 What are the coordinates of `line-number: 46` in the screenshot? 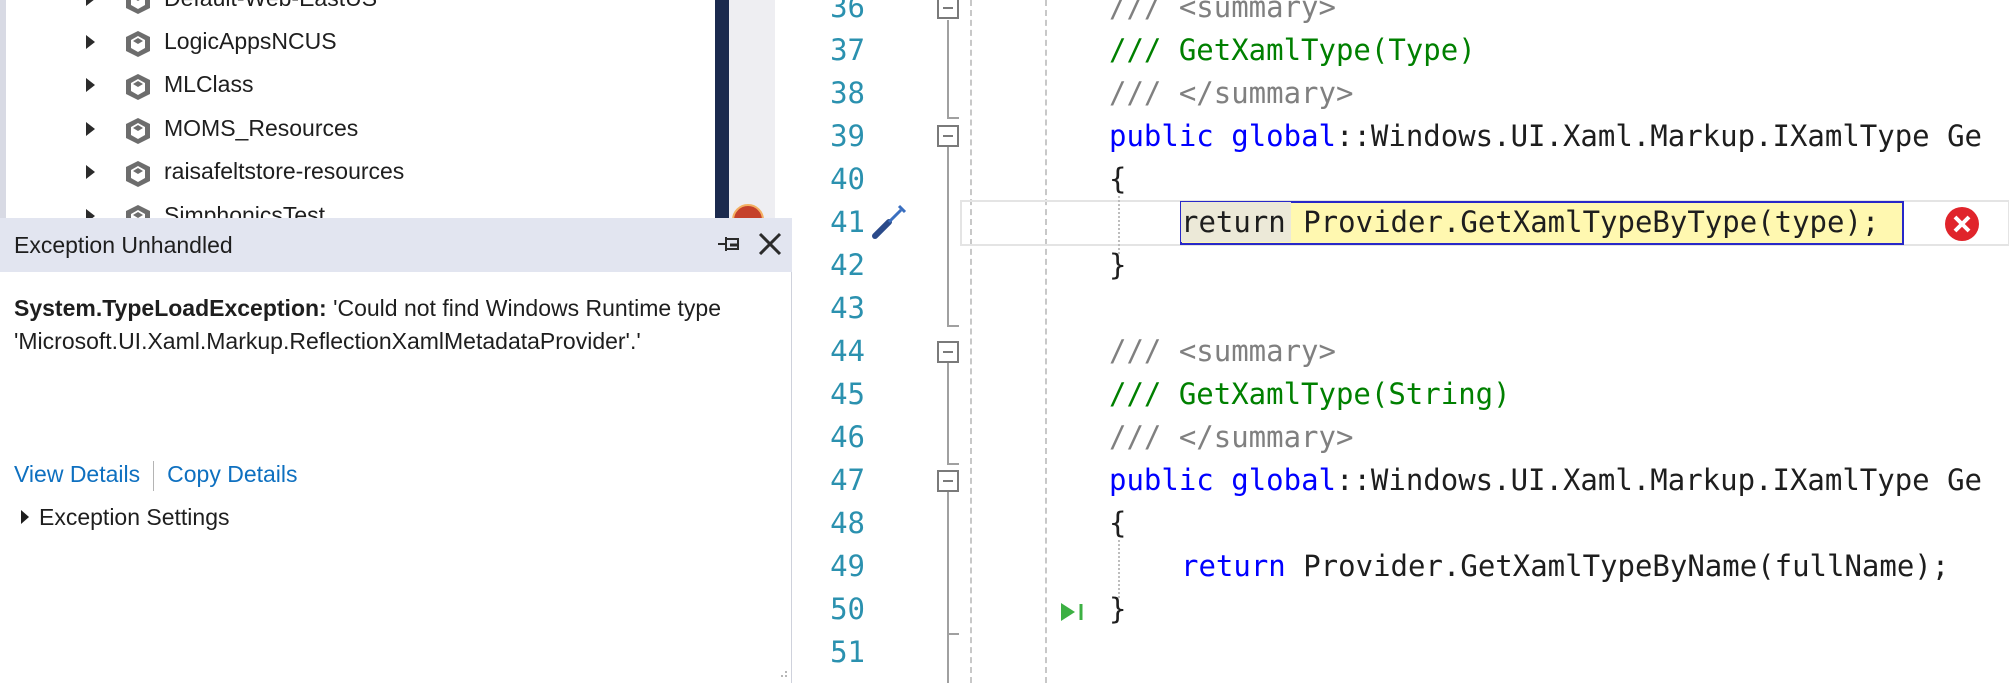 It's located at (847, 437).